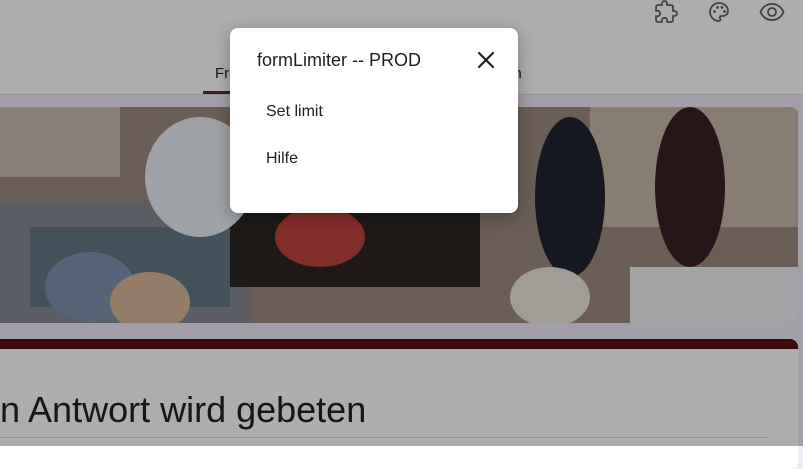  I want to click on close-icon, so click(486, 60).